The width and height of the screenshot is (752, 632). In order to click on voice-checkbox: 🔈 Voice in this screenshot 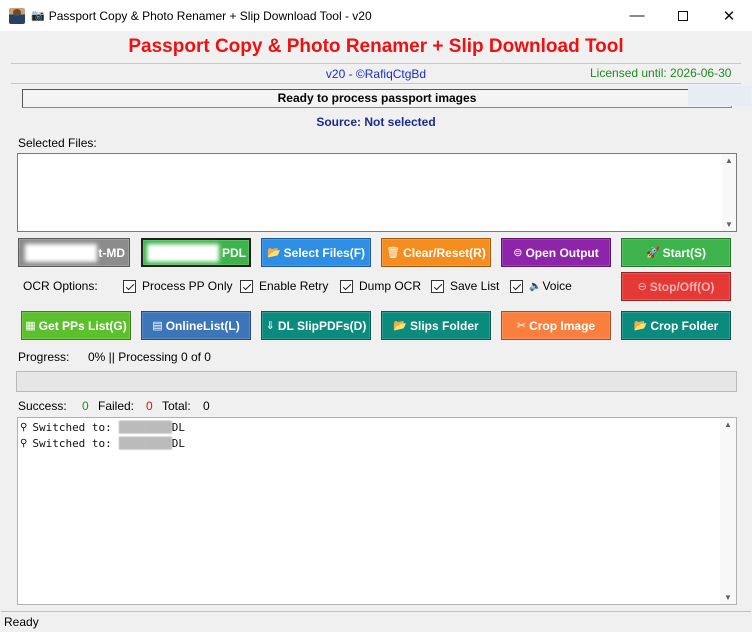, I will do `click(541, 286)`.